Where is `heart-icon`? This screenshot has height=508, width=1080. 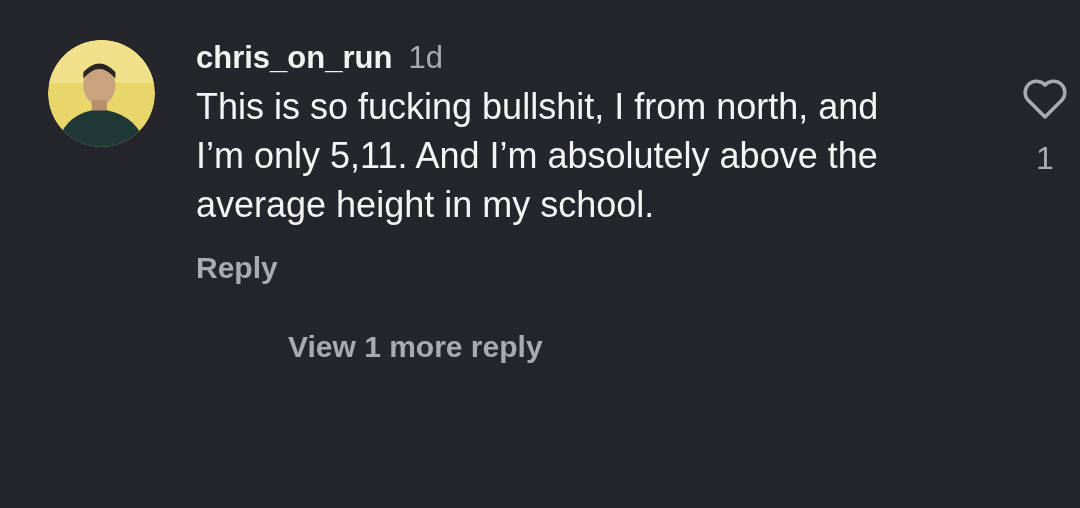
heart-icon is located at coordinates (1045, 99).